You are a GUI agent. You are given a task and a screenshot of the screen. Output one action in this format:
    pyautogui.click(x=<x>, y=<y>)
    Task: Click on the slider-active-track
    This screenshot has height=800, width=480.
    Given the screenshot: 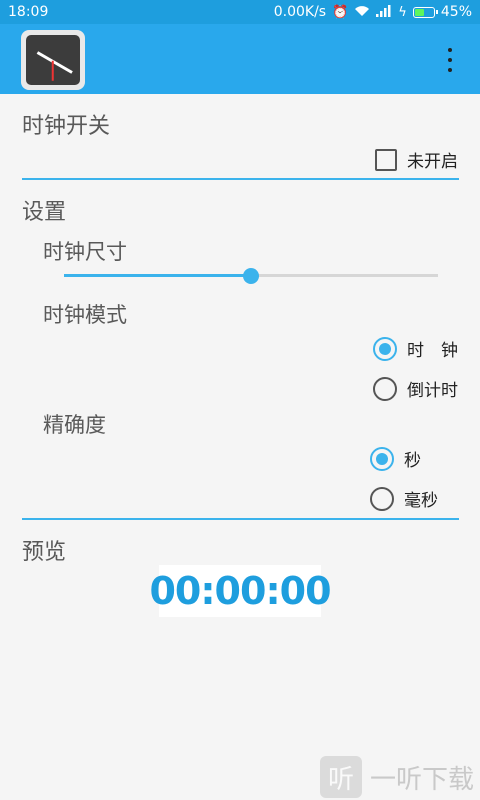 What is the action you would take?
    pyautogui.click(x=157, y=275)
    